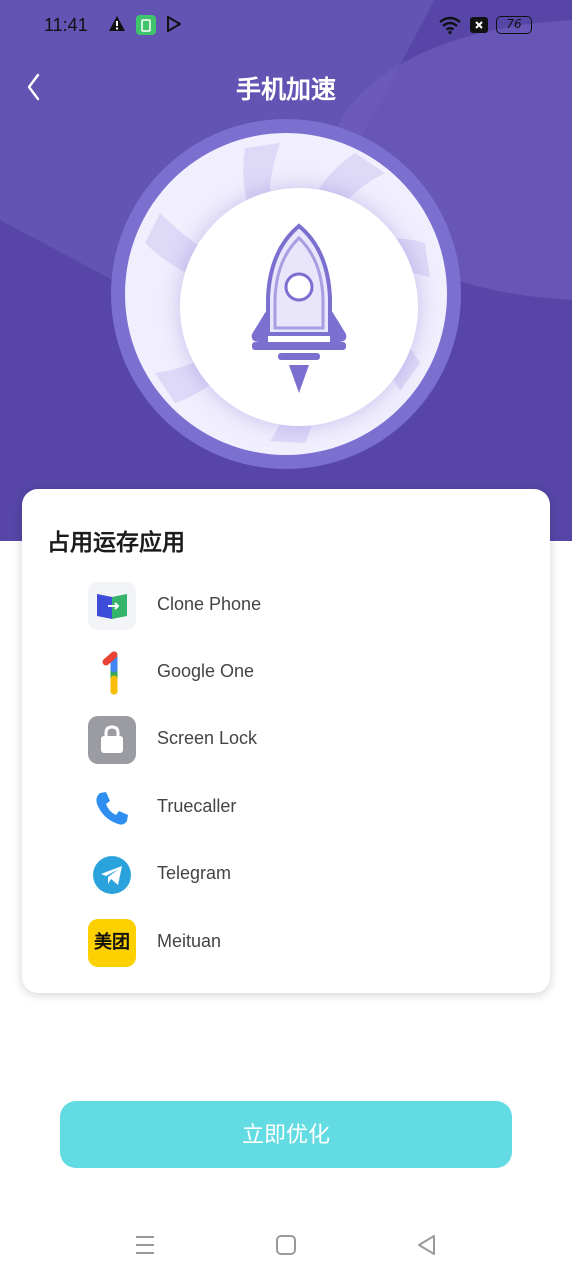 The image size is (572, 1280). Describe the element at coordinates (116, 543) in the screenshot. I see `card-title: 占用运存应用` at that location.